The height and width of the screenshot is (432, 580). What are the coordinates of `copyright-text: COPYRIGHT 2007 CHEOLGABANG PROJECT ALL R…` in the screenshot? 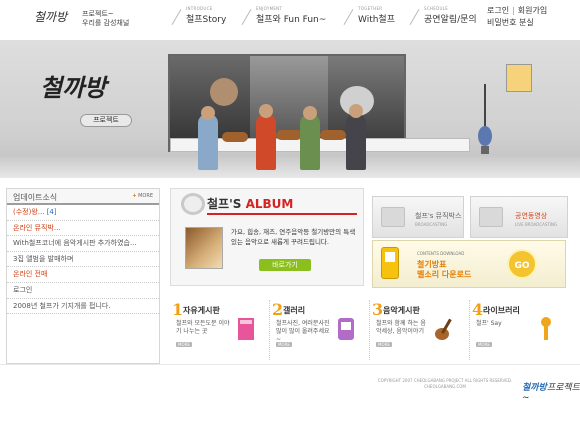 It's located at (445, 384).